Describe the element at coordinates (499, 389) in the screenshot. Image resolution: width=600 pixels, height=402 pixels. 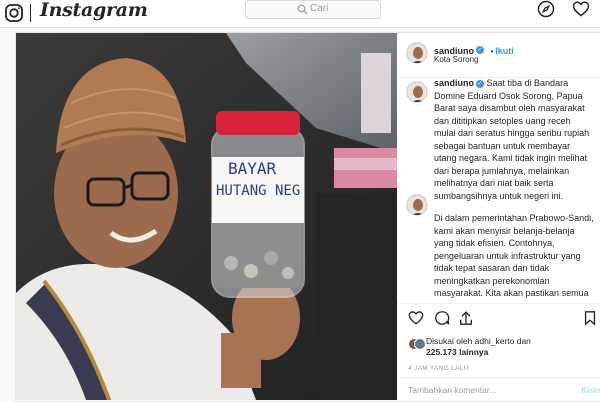
I see `comment-bar: Tambahkan komentar... Kirim` at that location.